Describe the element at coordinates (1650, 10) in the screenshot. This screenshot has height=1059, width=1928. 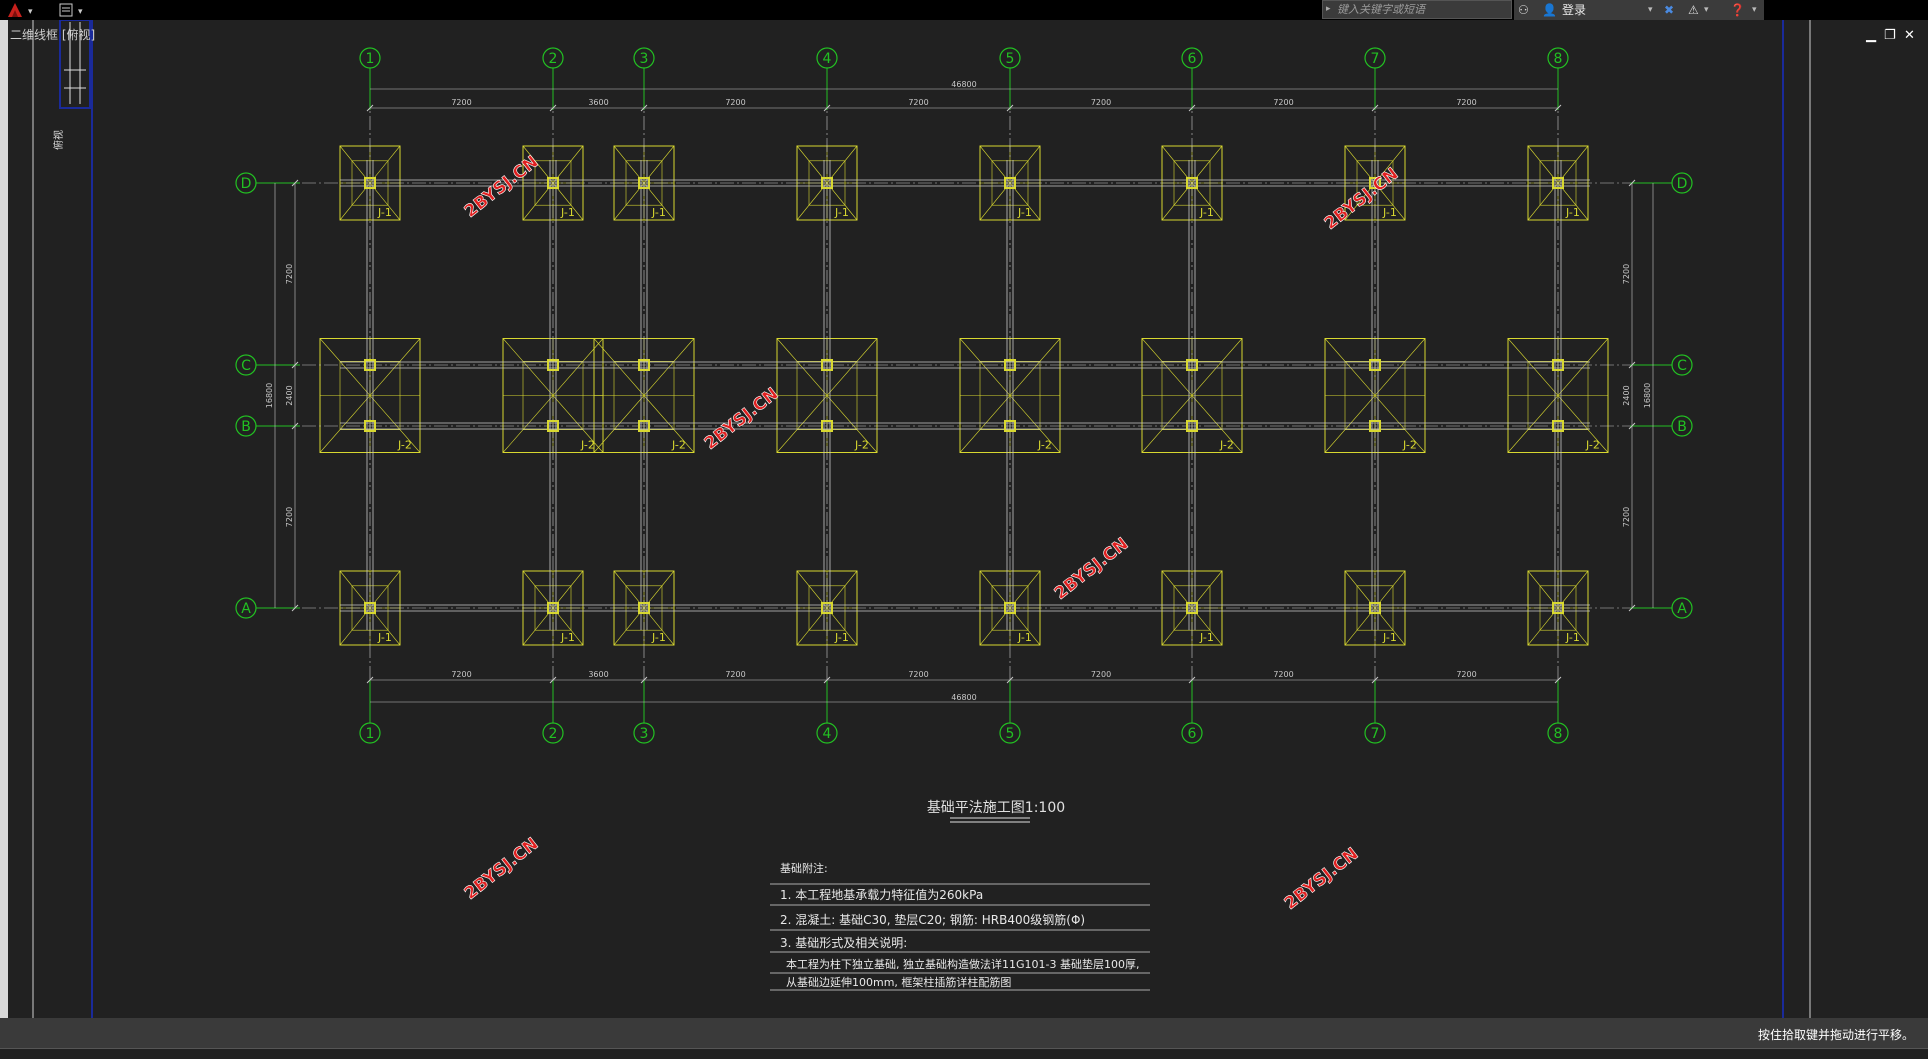
I see `login-dropdown-icon: ▾` at that location.